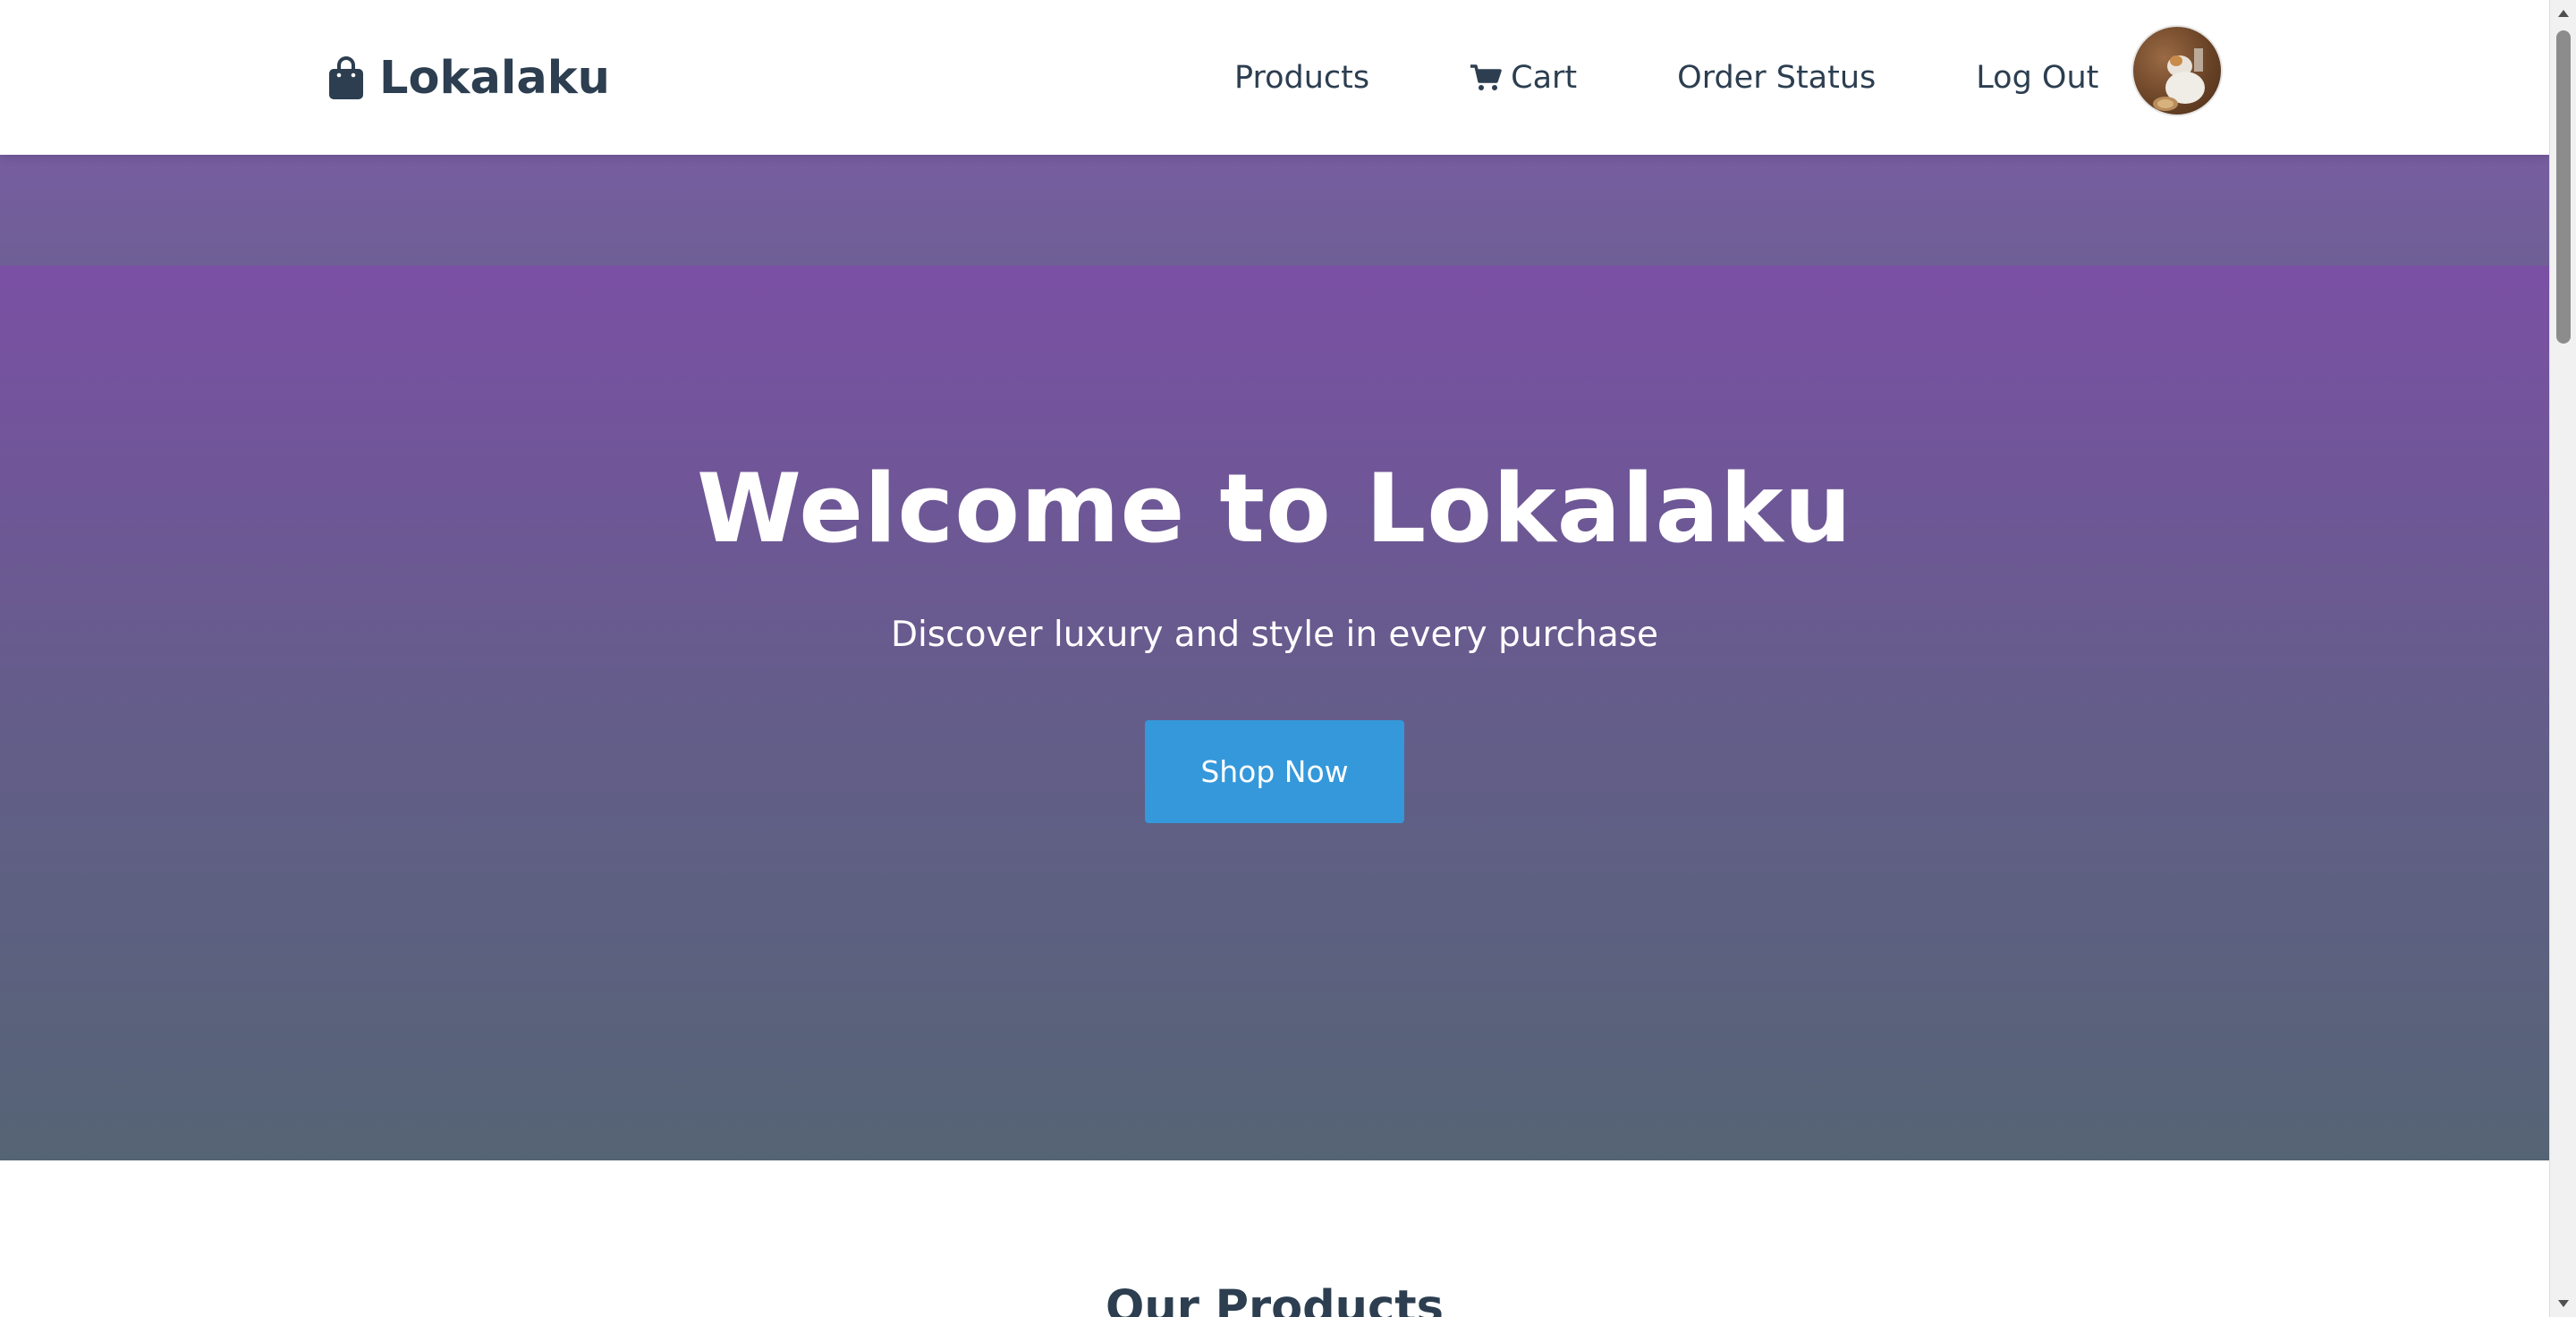  I want to click on brand-name: Lokalaku, so click(494, 78).